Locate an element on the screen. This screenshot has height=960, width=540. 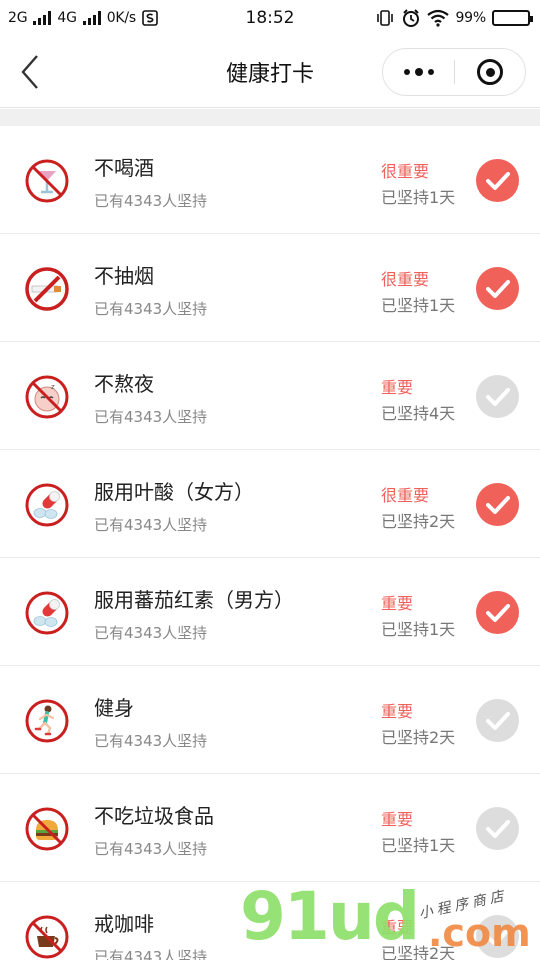
list-item: z 不熬夜 已有4343人坚持 重要 已坚持4天 is located at coordinates (270, 396).